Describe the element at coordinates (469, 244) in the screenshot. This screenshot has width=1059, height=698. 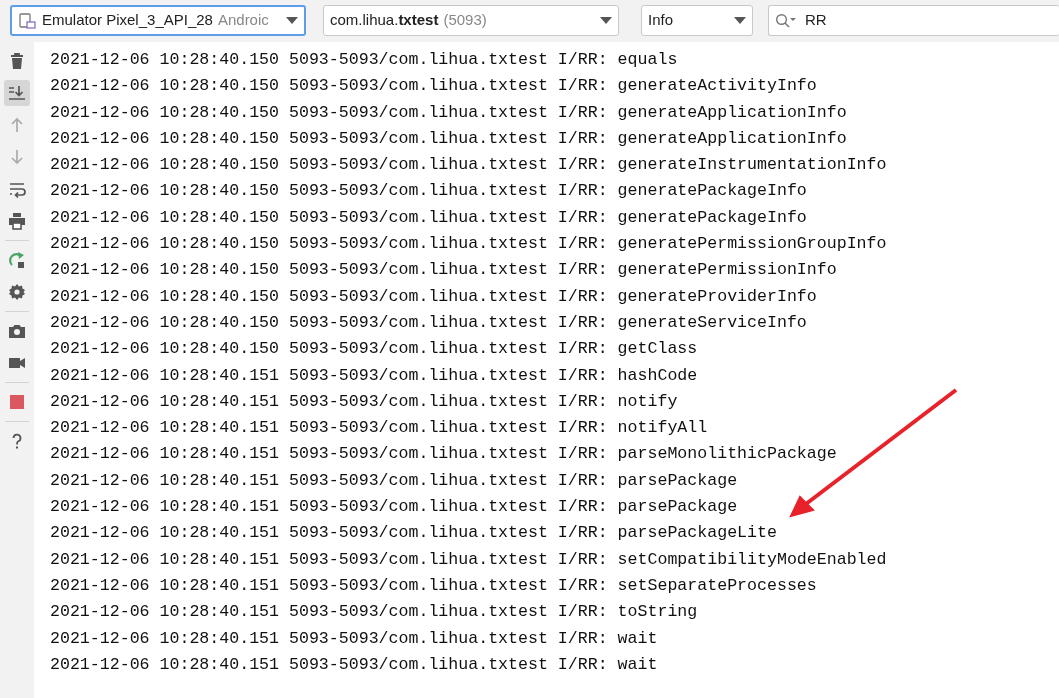
I see `log-line: 2021-12-06 10:28:40.150 5093-5093/com.lihua.txtest I/RR: generatePermissionGroupInfo` at that location.